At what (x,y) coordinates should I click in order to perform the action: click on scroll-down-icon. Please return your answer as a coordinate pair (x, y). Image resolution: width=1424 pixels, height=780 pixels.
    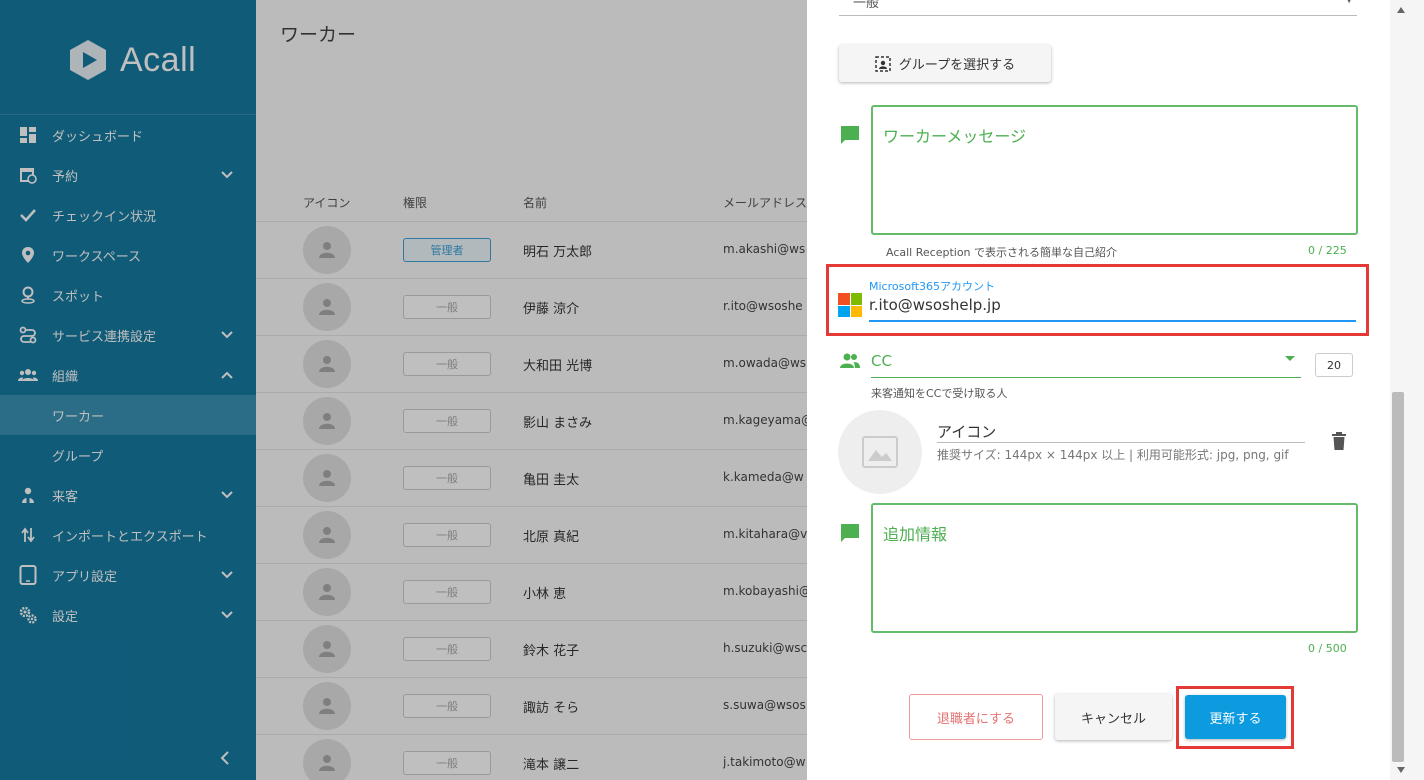
    Looking at the image, I should click on (1401, 770).